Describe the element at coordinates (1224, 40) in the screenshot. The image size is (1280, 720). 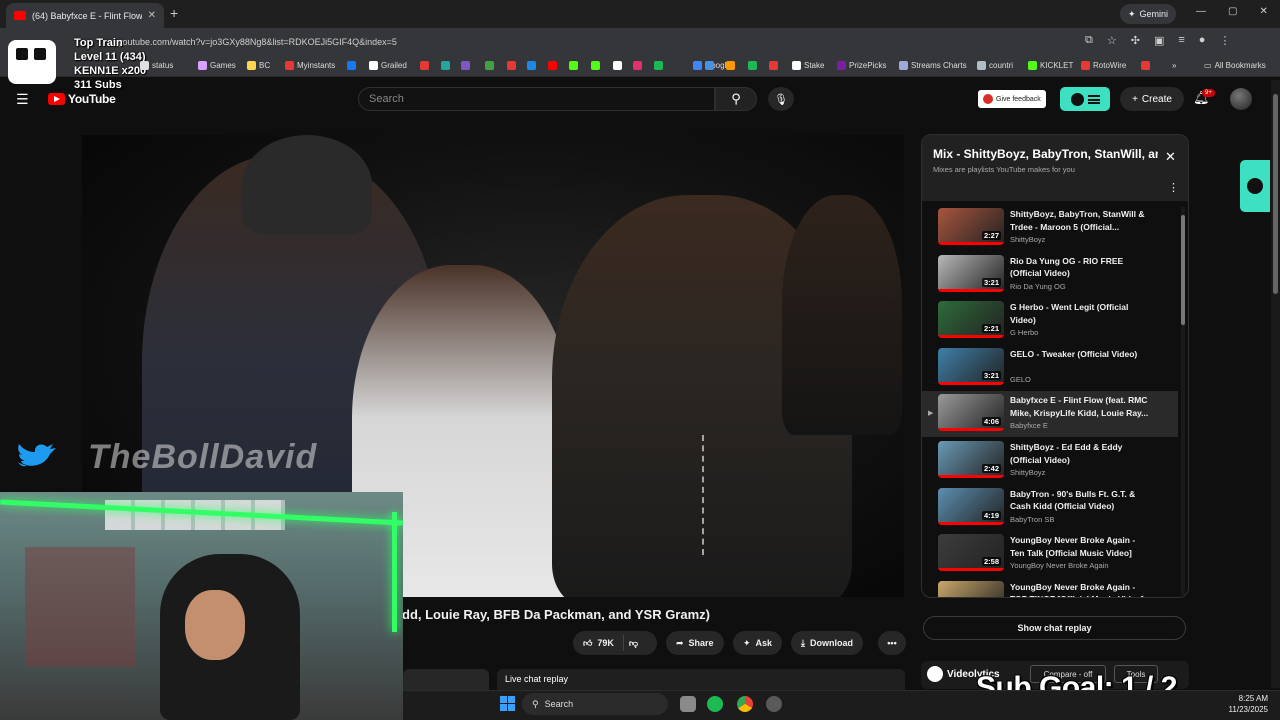
I see `more-menu-icon: ⋮` at that location.